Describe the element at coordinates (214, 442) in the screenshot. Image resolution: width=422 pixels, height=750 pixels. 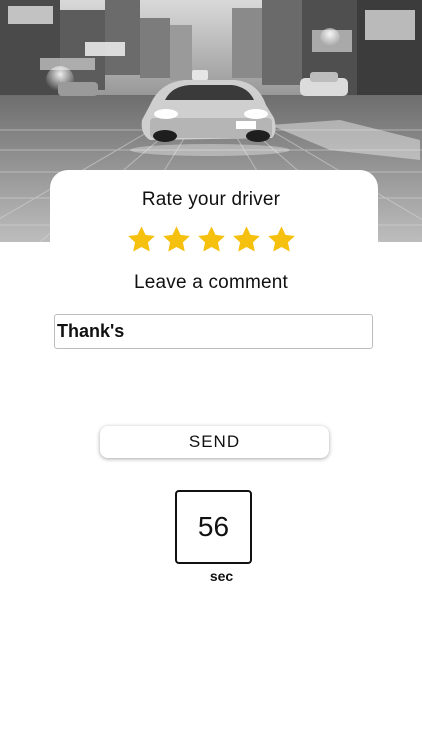
I see `send-button: SEND` at that location.